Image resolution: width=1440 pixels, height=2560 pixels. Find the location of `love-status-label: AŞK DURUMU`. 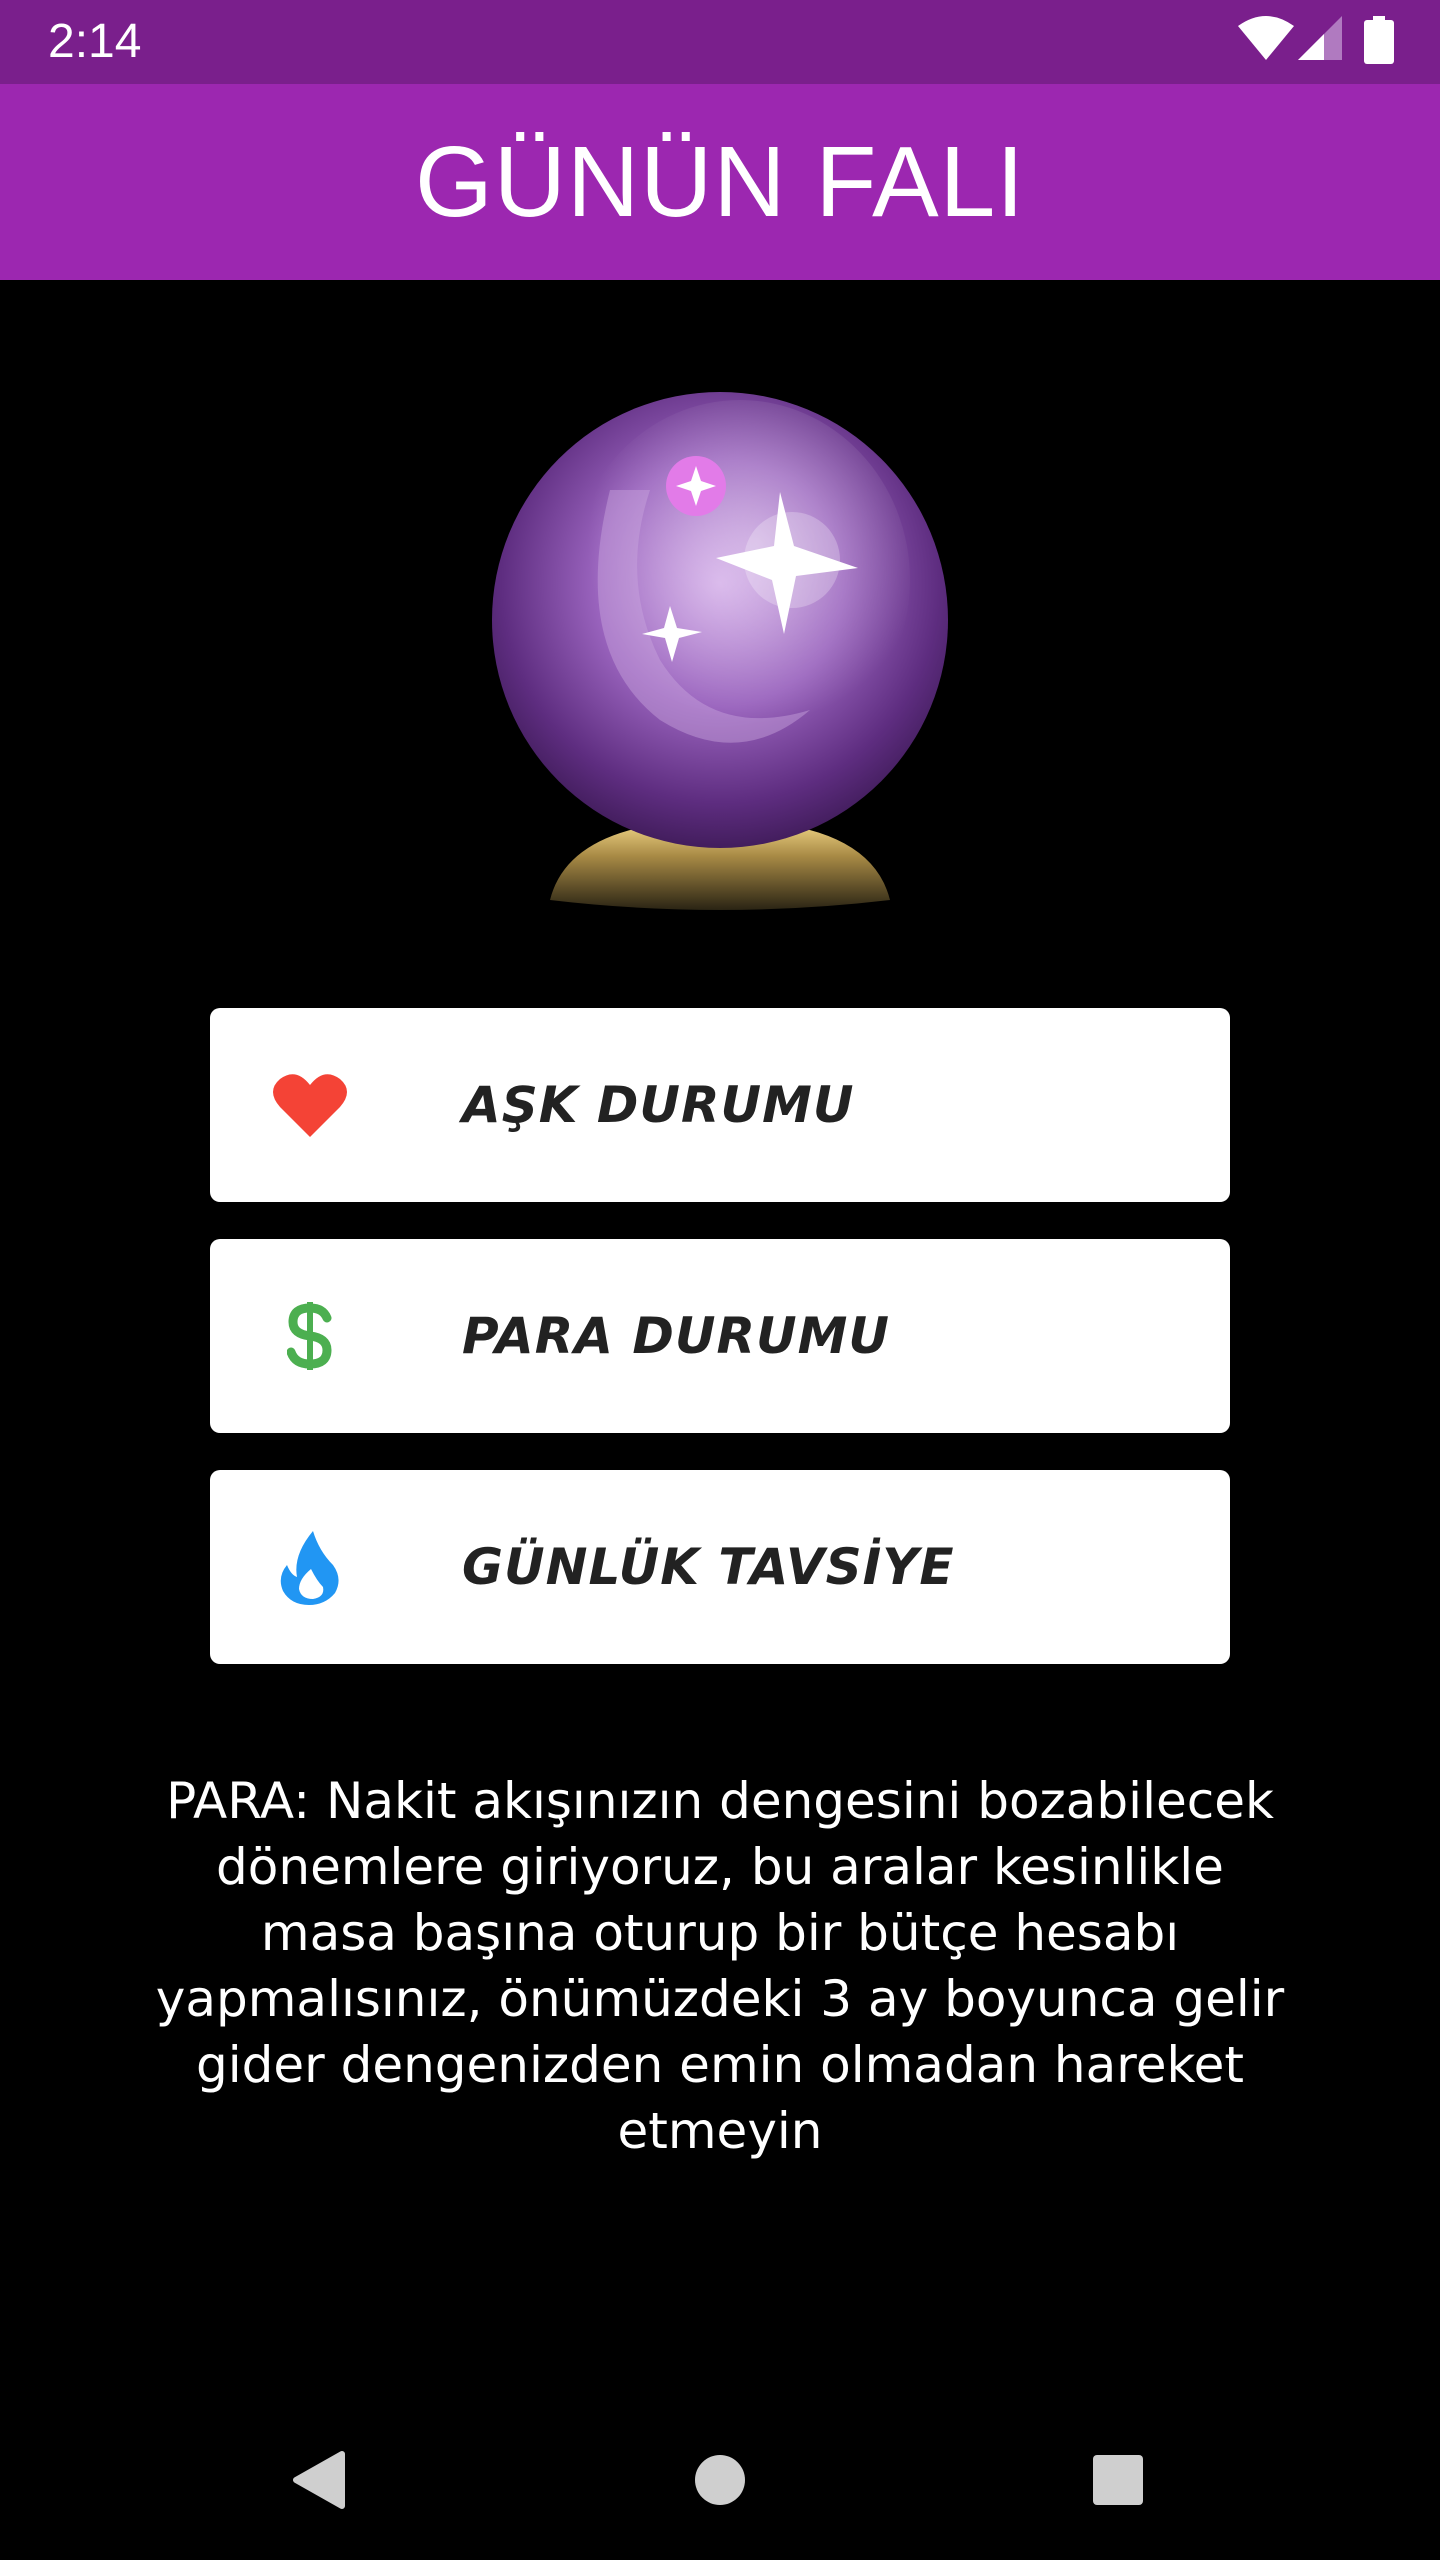

love-status-label: AŞK DURUMU is located at coordinates (658, 1105).